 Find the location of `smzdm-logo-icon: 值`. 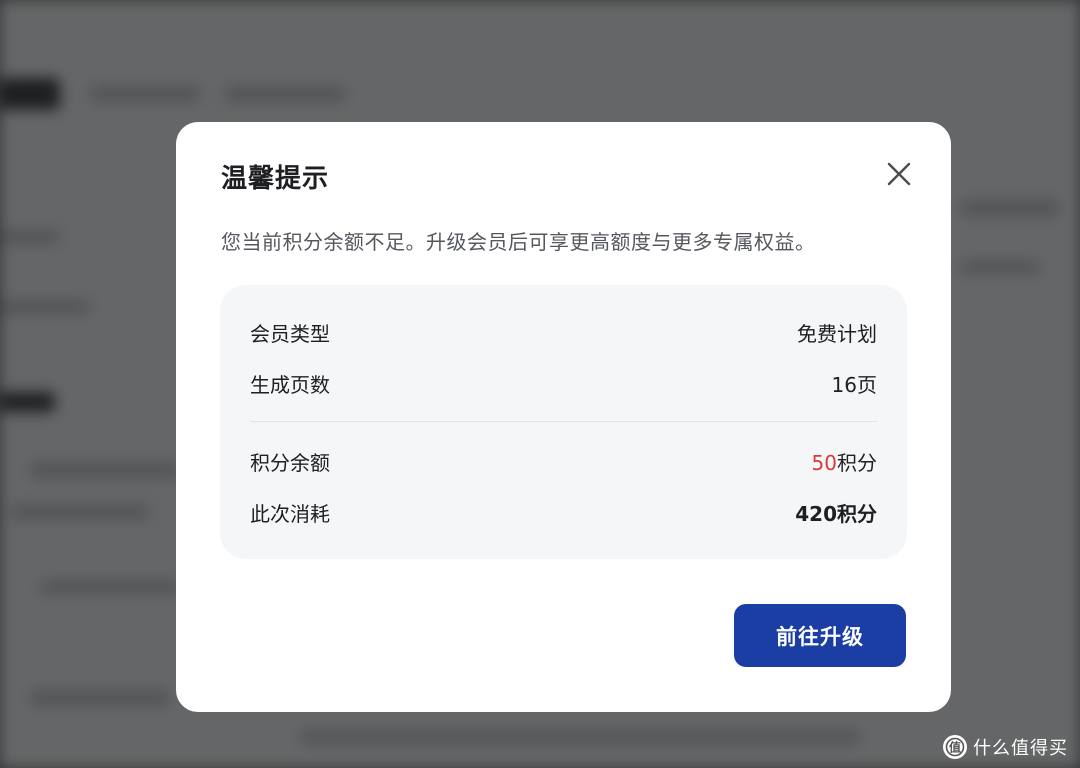

smzdm-logo-icon: 值 is located at coordinates (955, 747).